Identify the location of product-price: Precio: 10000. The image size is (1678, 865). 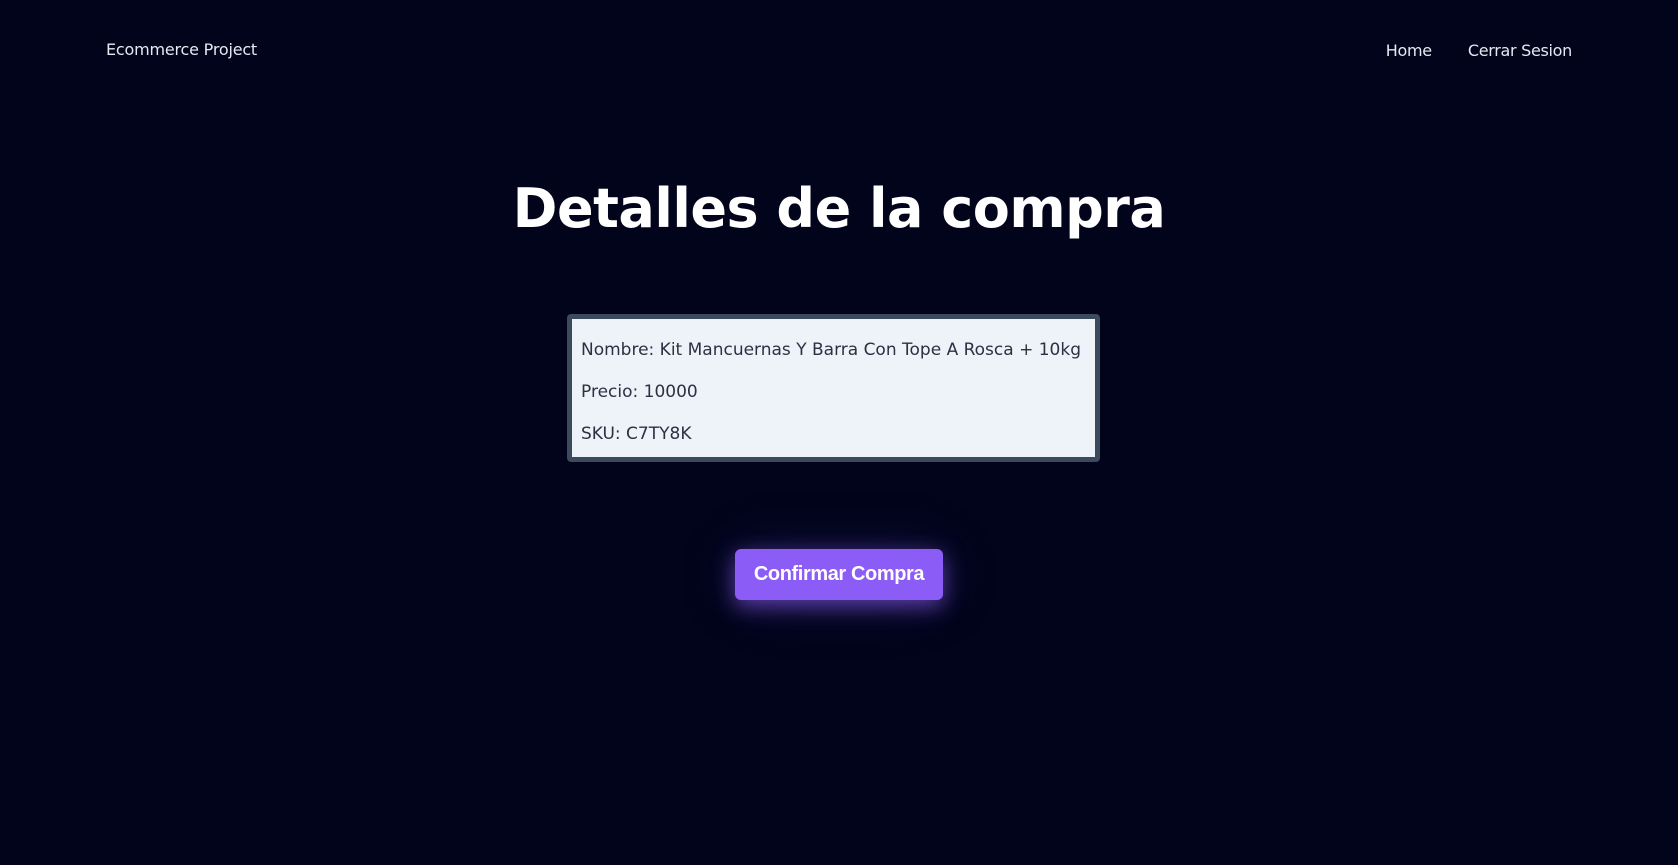
(639, 392).